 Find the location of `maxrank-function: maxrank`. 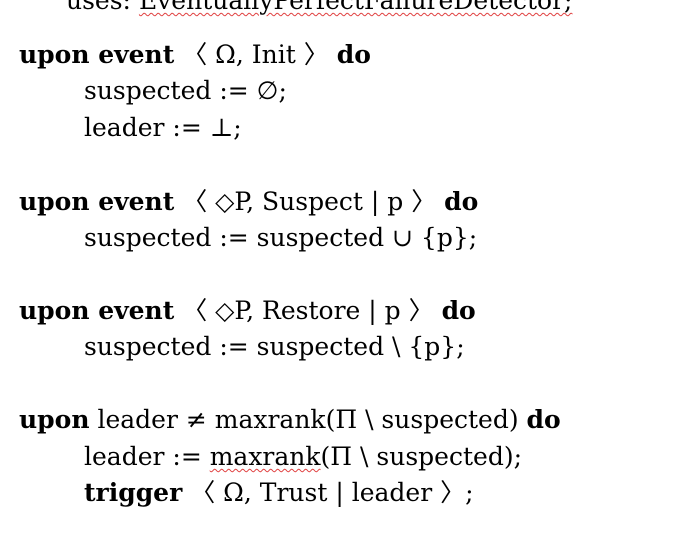

maxrank-function: maxrank is located at coordinates (265, 456).